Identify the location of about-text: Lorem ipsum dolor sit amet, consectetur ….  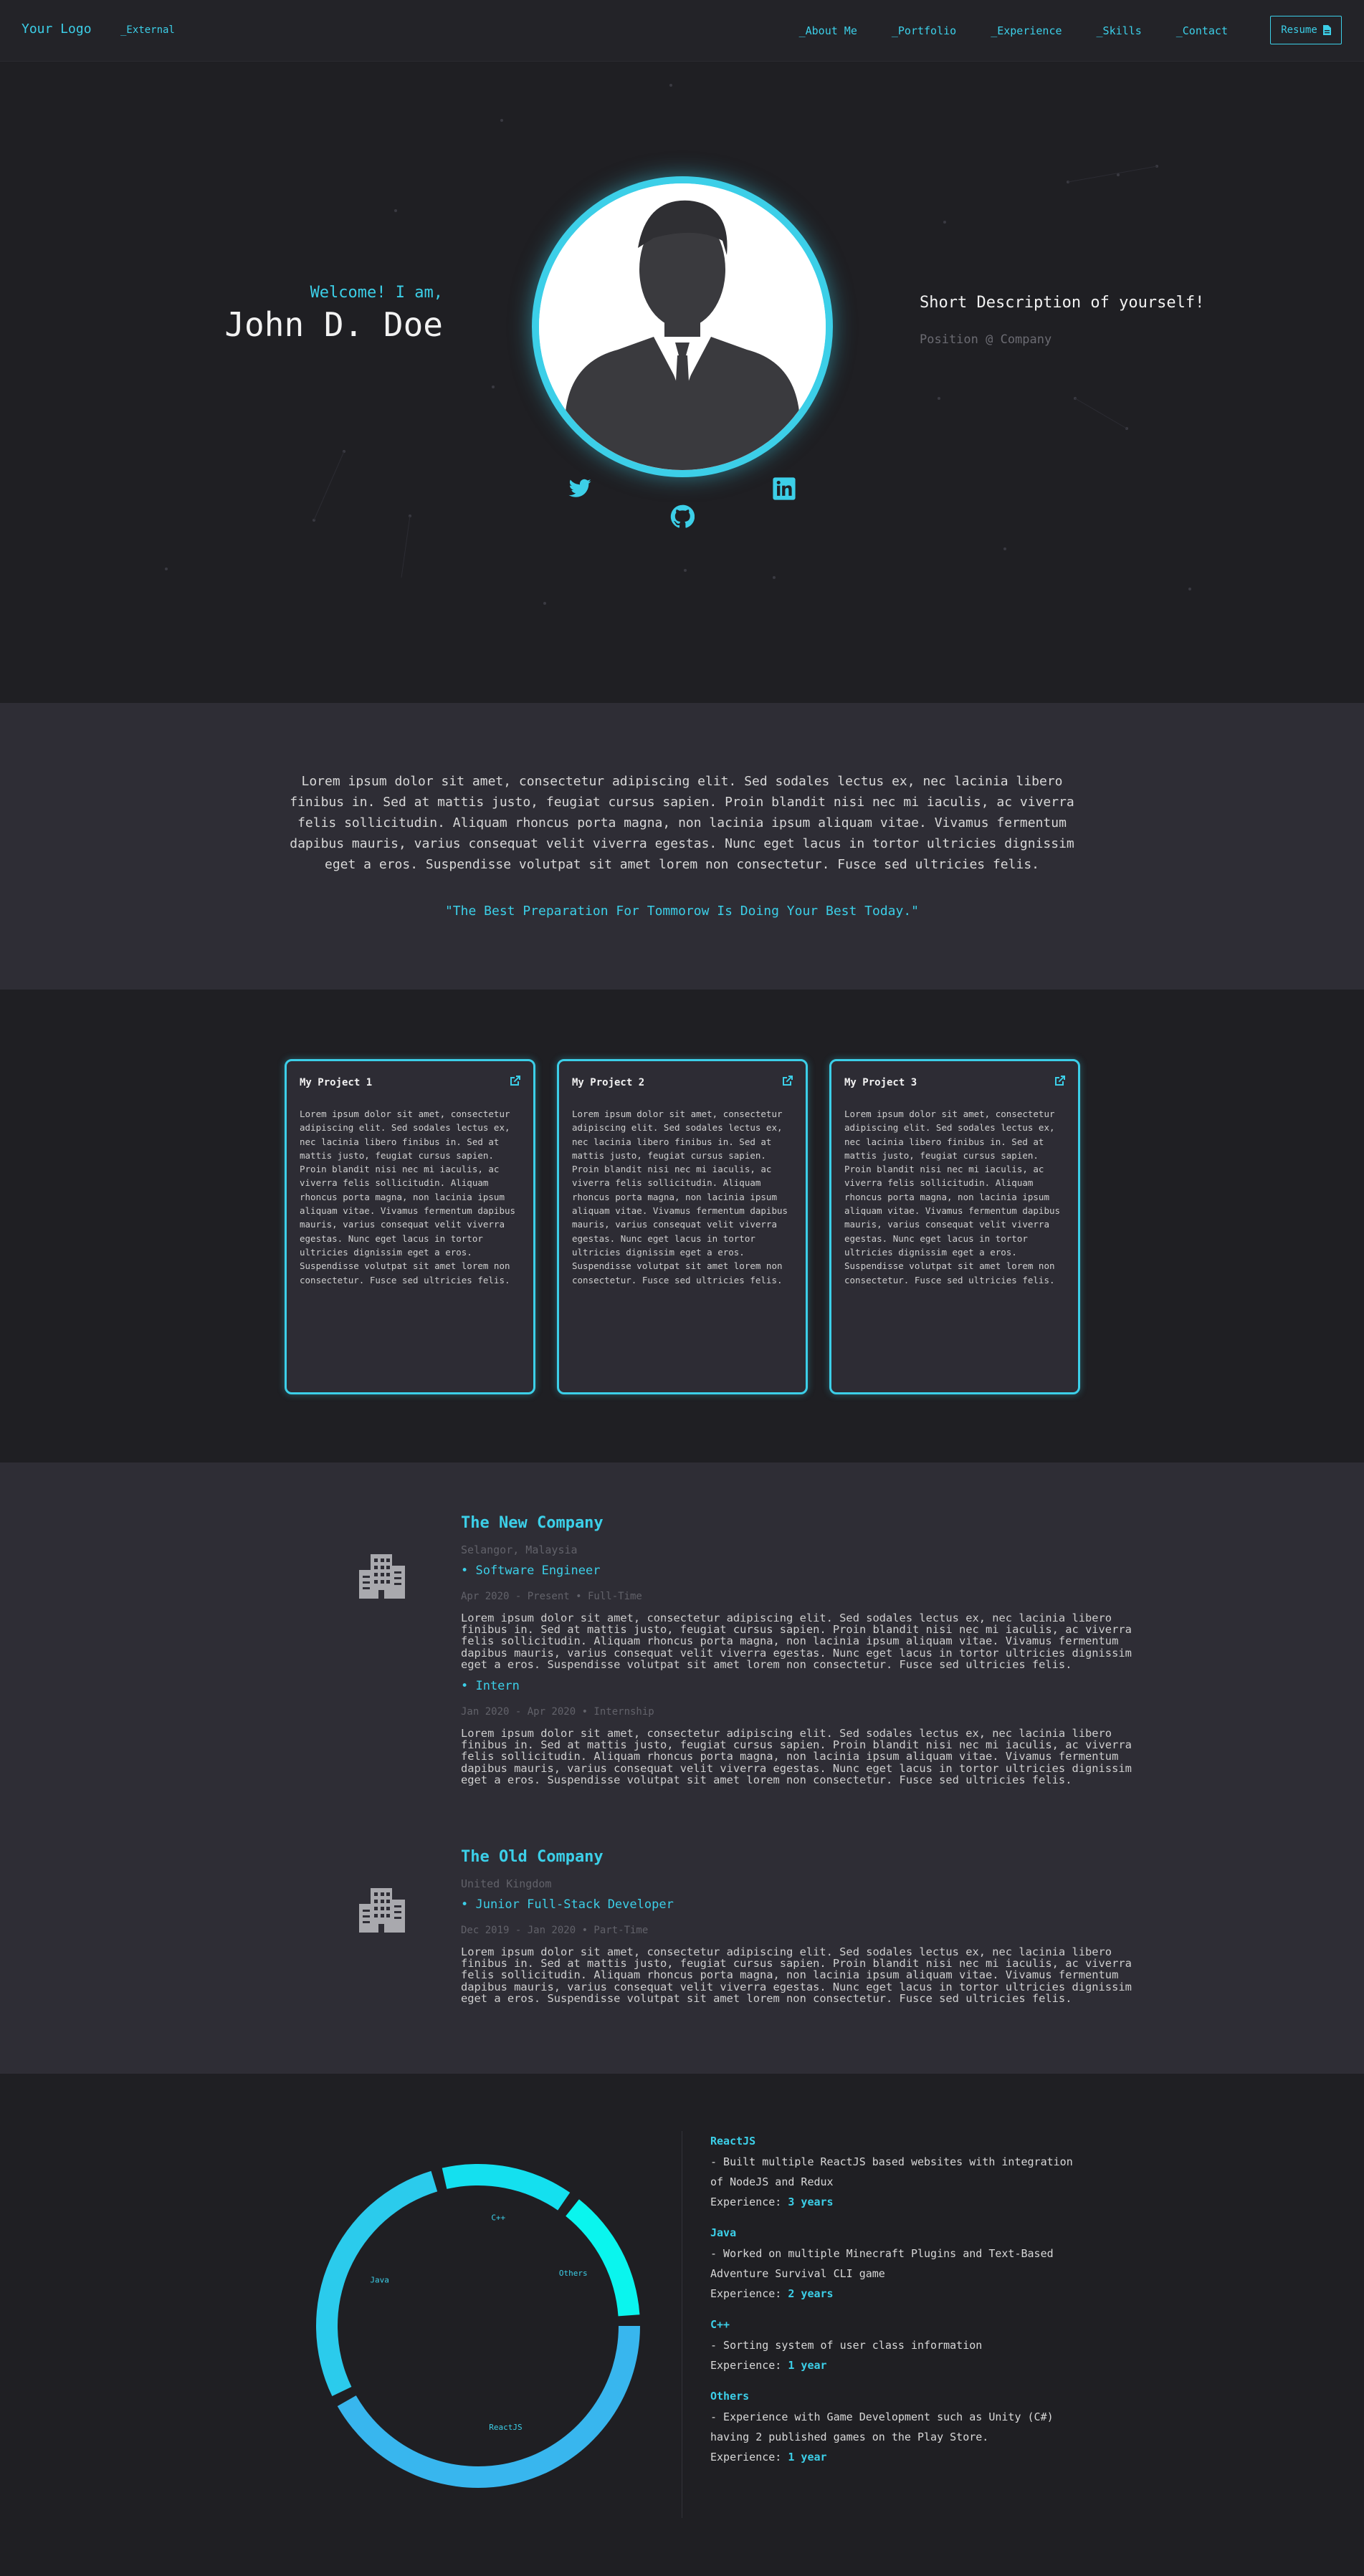
(682, 823).